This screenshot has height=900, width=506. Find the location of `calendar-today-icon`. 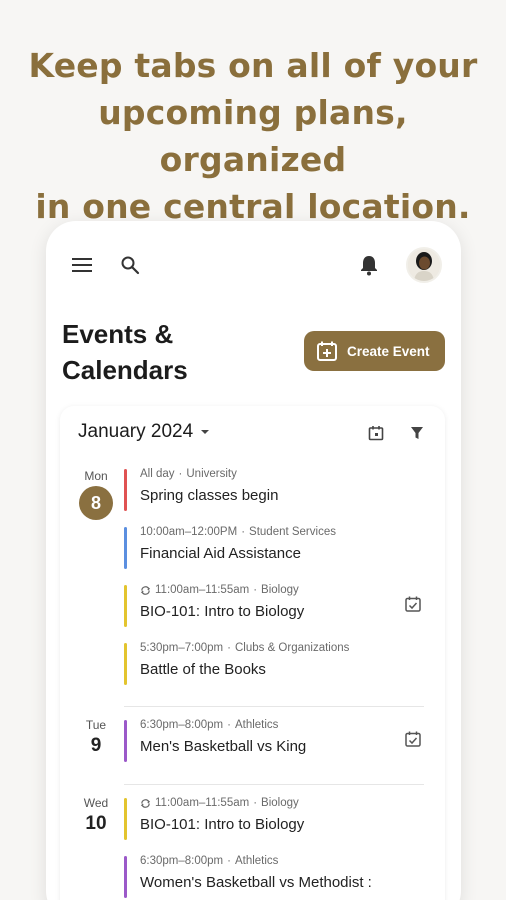

calendar-today-icon is located at coordinates (376, 433).